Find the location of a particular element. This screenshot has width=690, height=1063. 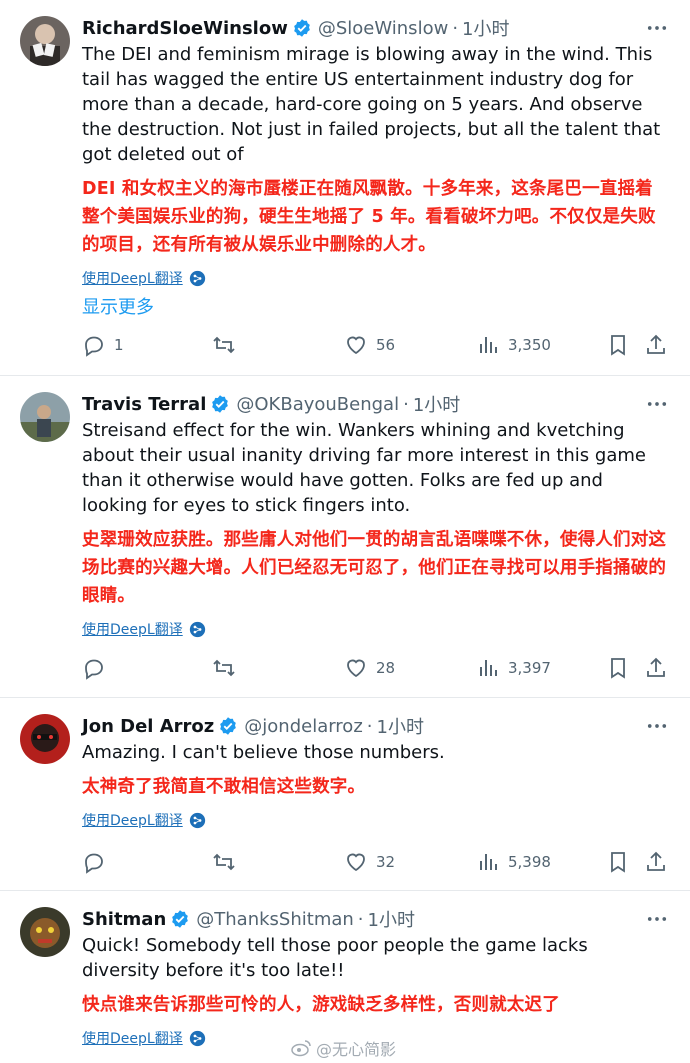

display-name: RichardSloeWinslow is located at coordinates (185, 28).